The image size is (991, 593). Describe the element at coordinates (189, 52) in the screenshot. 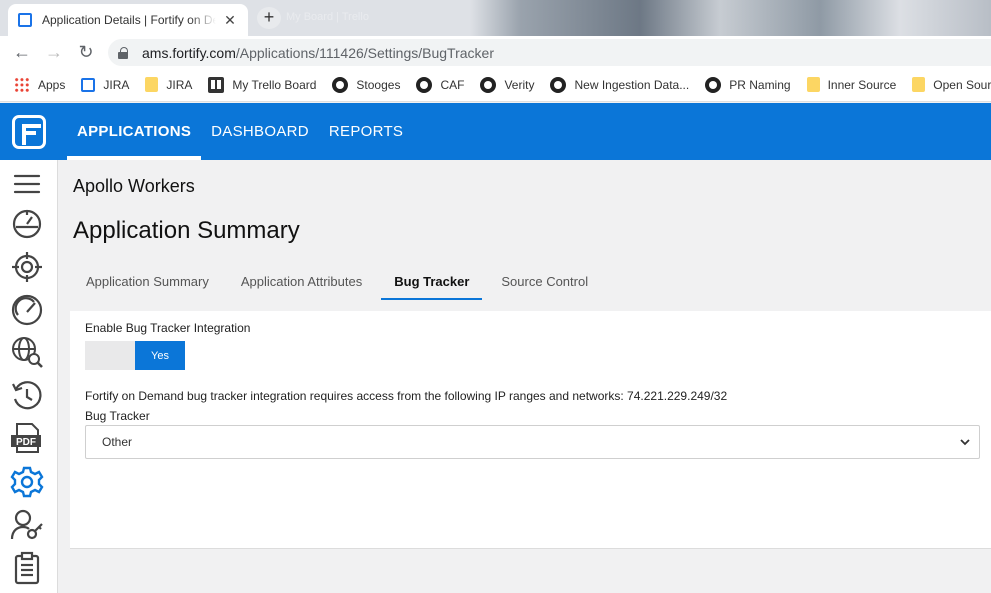

I see `url-host: ams.fortify.com` at that location.